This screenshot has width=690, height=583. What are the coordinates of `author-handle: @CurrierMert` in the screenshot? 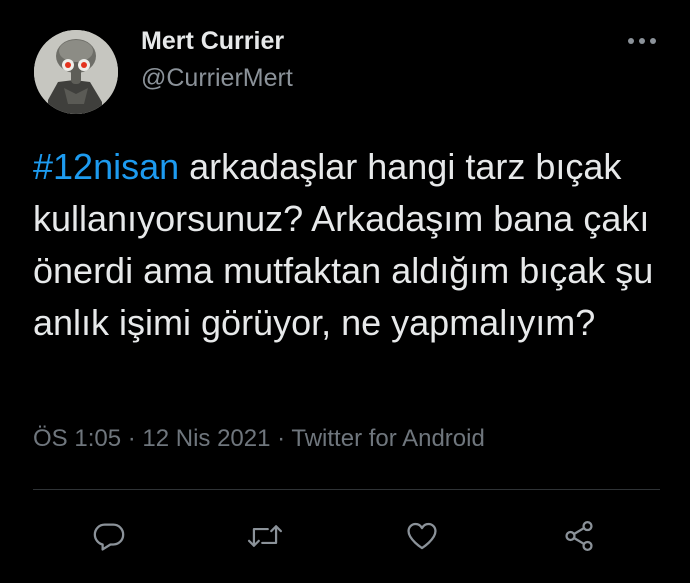 It's located at (217, 78).